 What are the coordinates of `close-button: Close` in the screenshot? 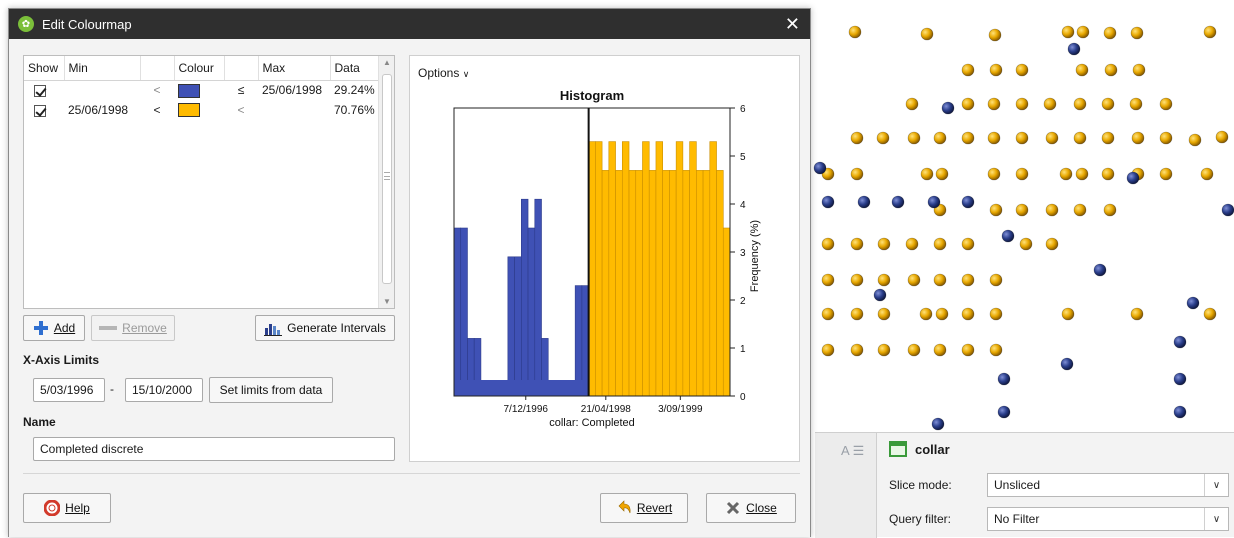 It's located at (751, 508).